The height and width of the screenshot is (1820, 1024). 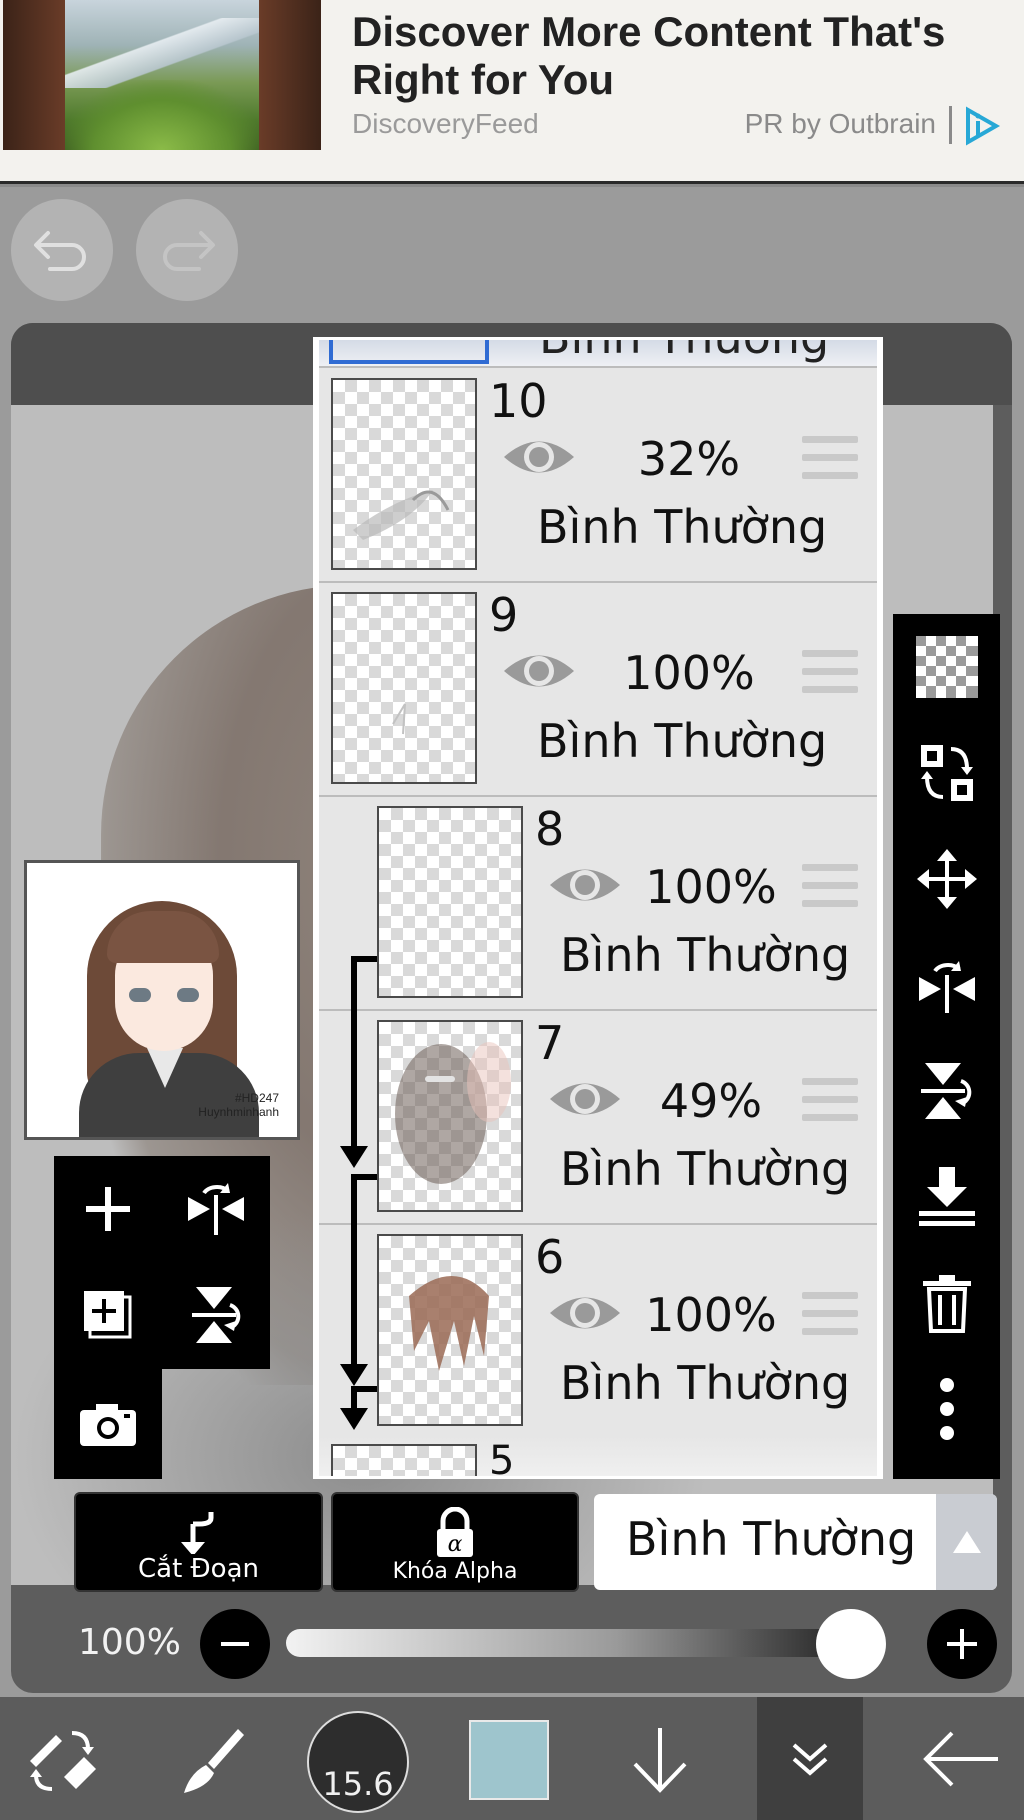 I want to click on flip-horizontal-button, so click(x=216, y=1209).